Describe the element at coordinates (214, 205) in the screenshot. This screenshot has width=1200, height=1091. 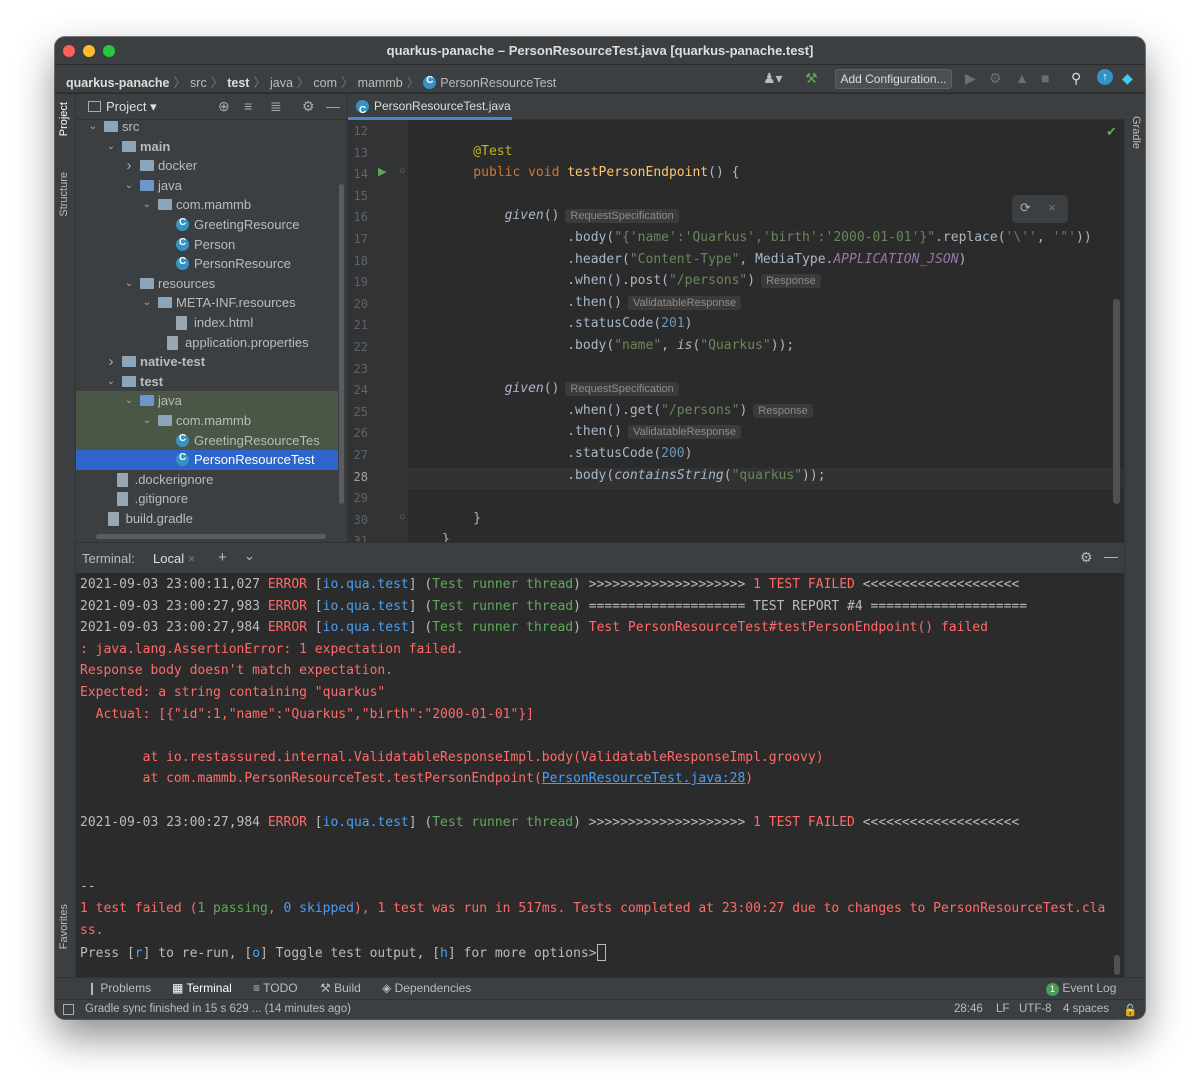
I see `tree-item-label: com.mammb` at that location.